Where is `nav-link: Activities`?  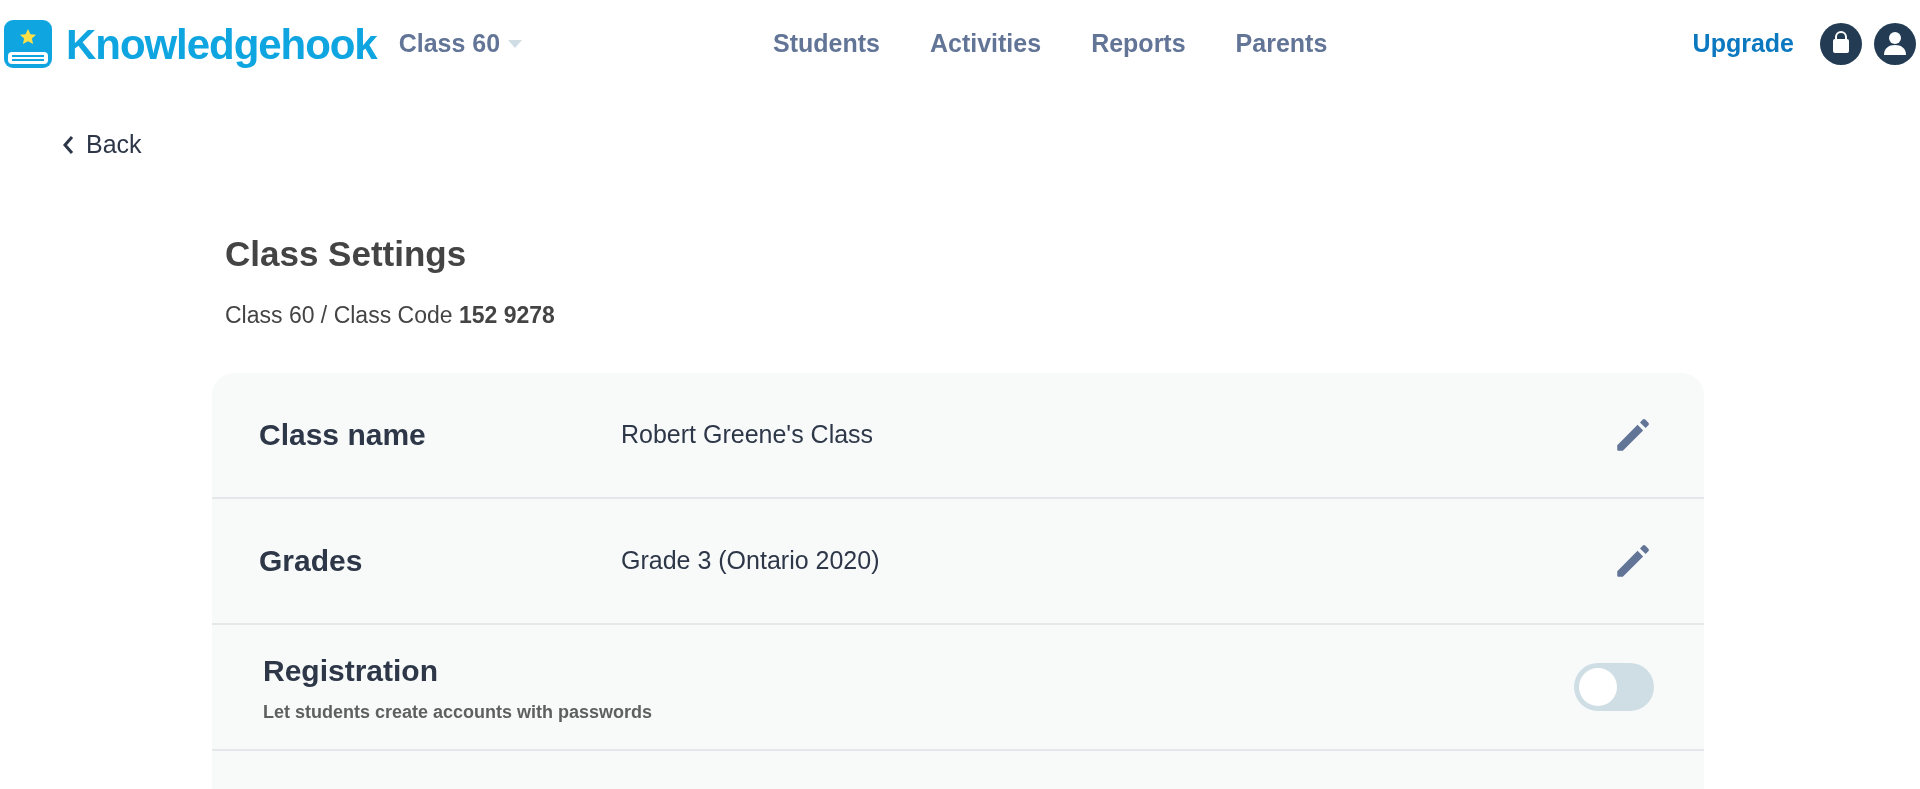 nav-link: Activities is located at coordinates (985, 44).